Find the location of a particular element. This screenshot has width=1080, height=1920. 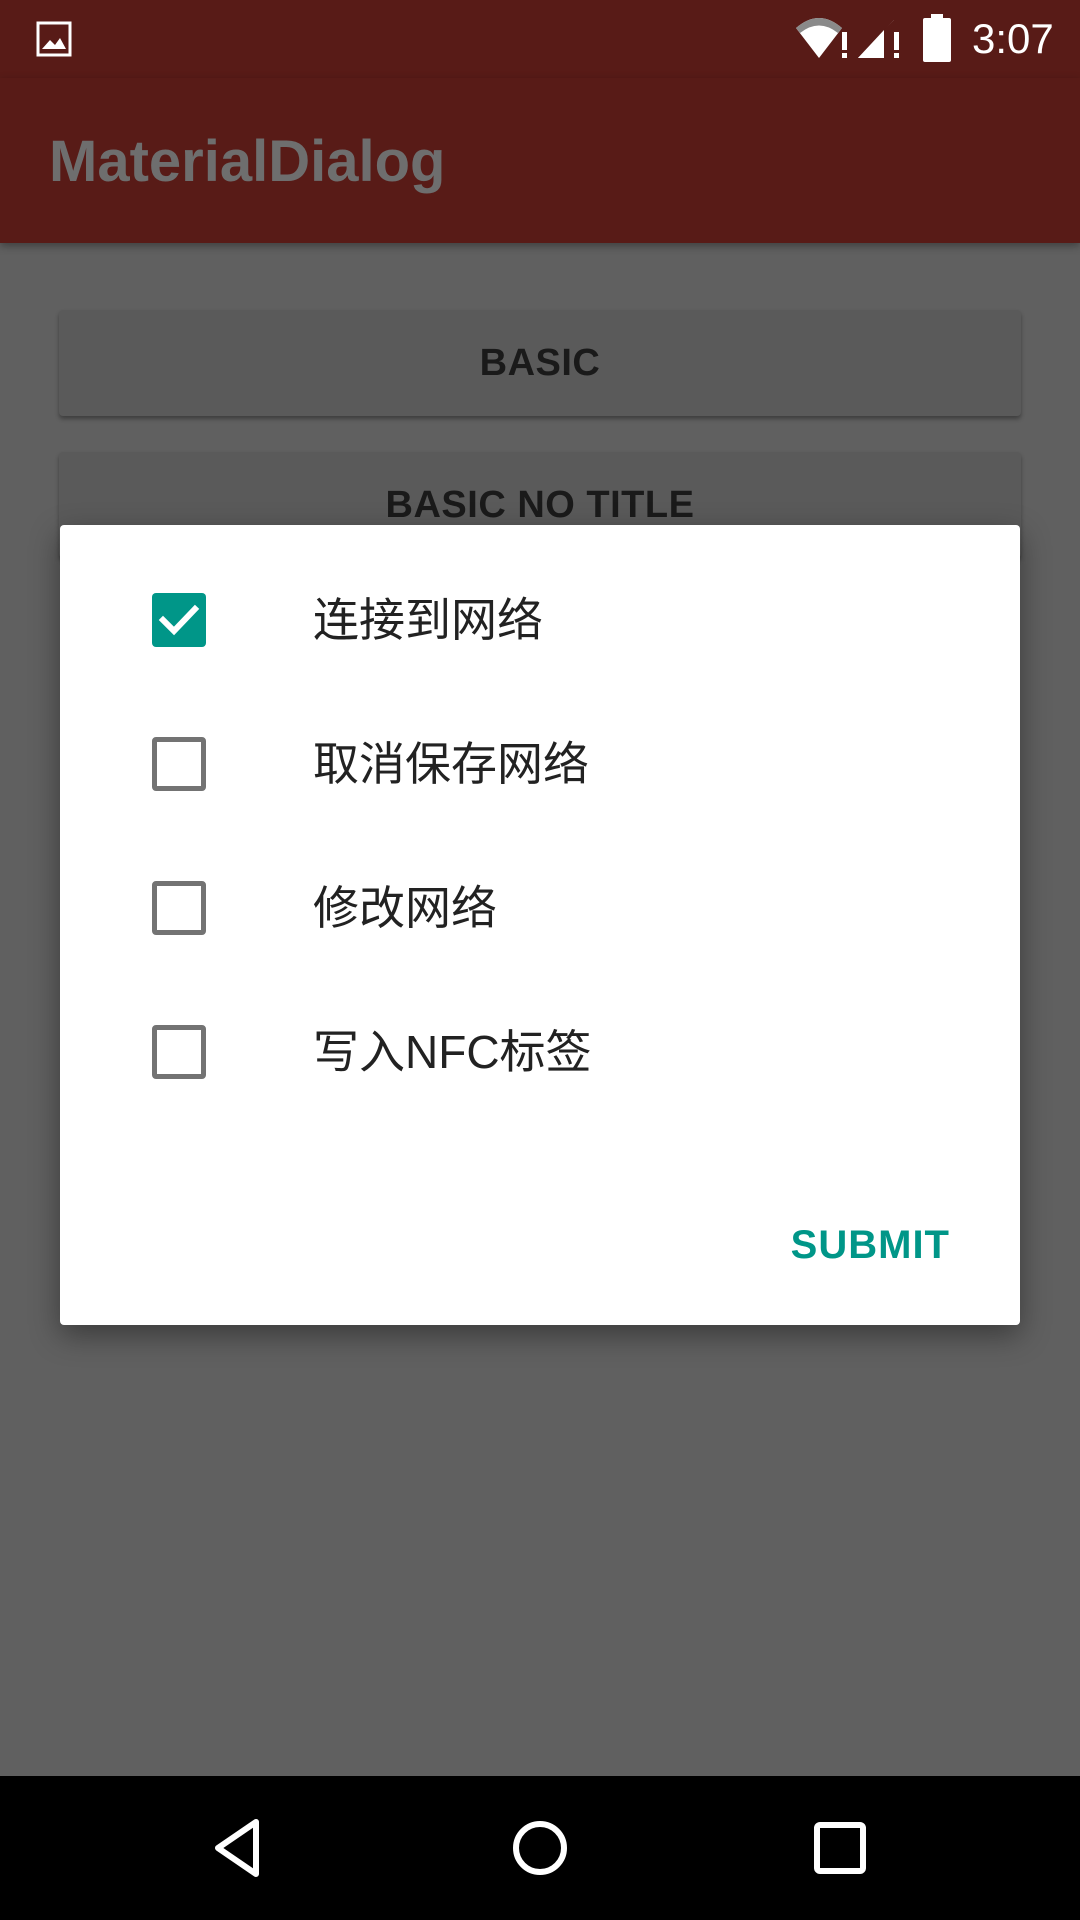

signal-icon is located at coordinates (878, 39).